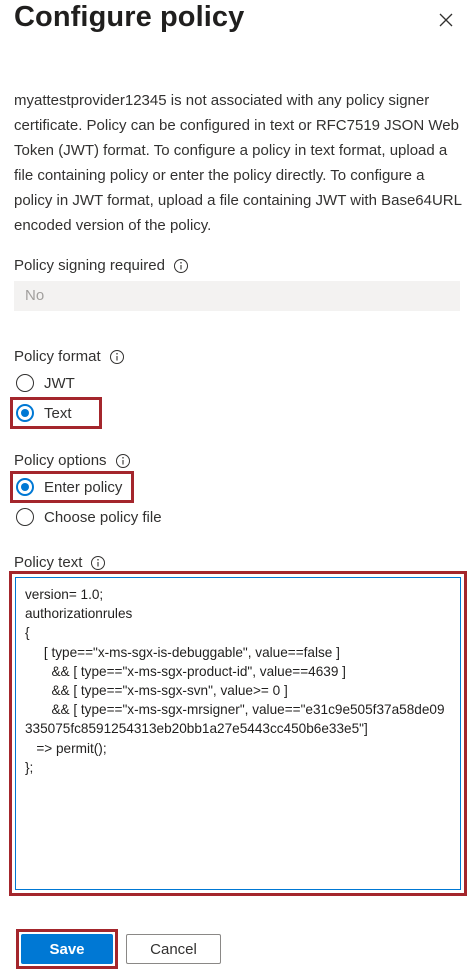 This screenshot has width=474, height=973. Describe the element at coordinates (83, 487) in the screenshot. I see `radio-enter-policy-label: Enter policy` at that location.